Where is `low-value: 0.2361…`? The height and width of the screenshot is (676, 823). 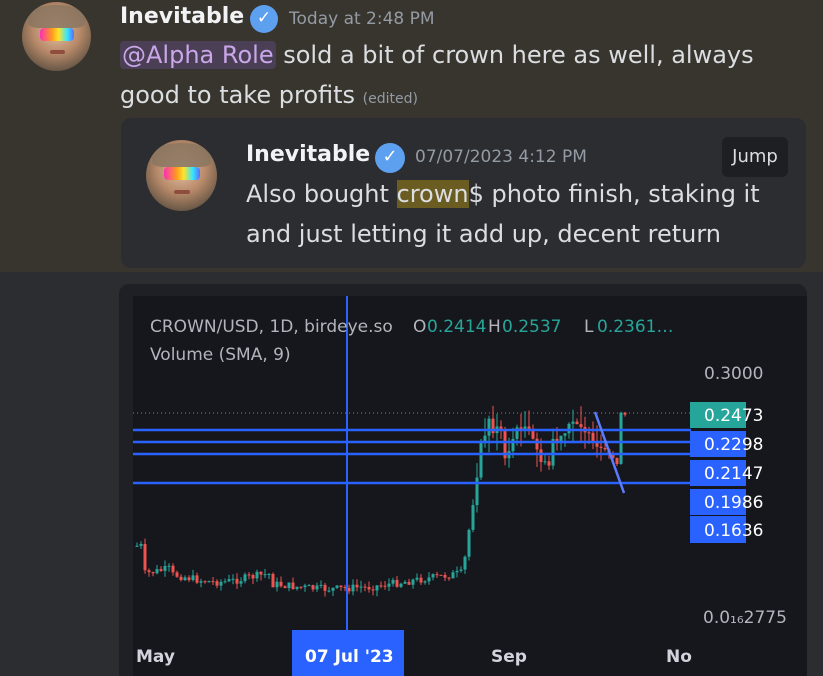 low-value: 0.2361… is located at coordinates (635, 327).